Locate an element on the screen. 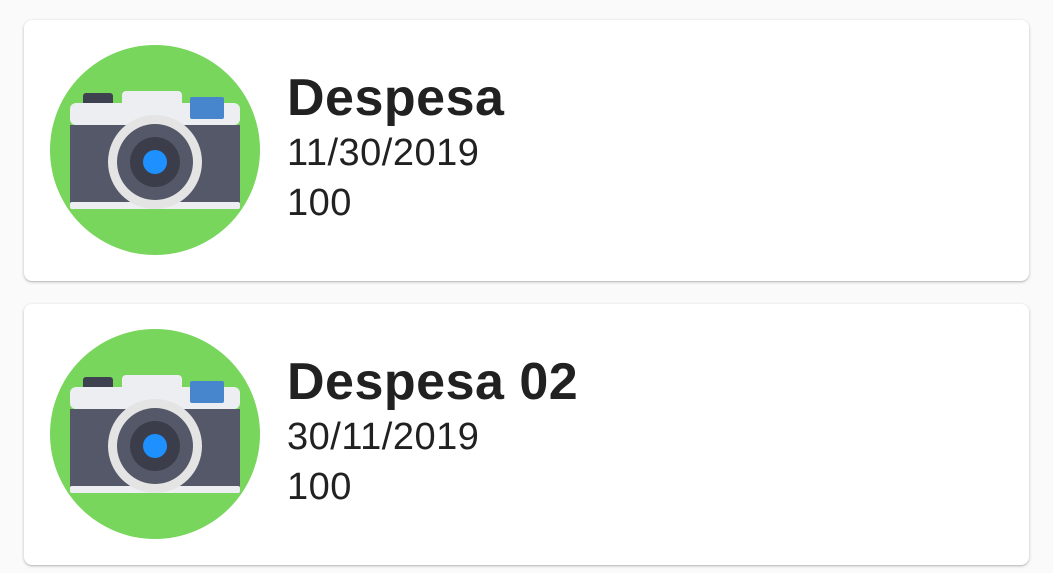 This screenshot has width=1053, height=573. expense-details: Despesa 02 30/11/2019 100 is located at coordinates (432, 432).